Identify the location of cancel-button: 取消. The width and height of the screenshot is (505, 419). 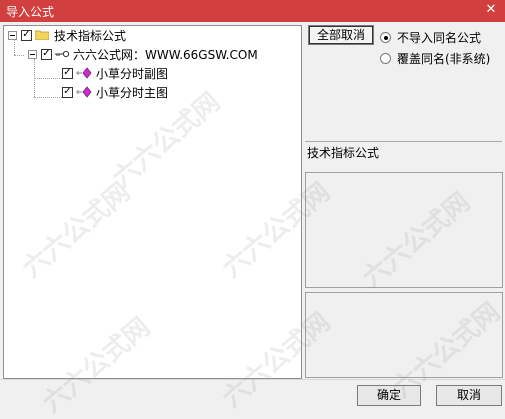
(469, 395).